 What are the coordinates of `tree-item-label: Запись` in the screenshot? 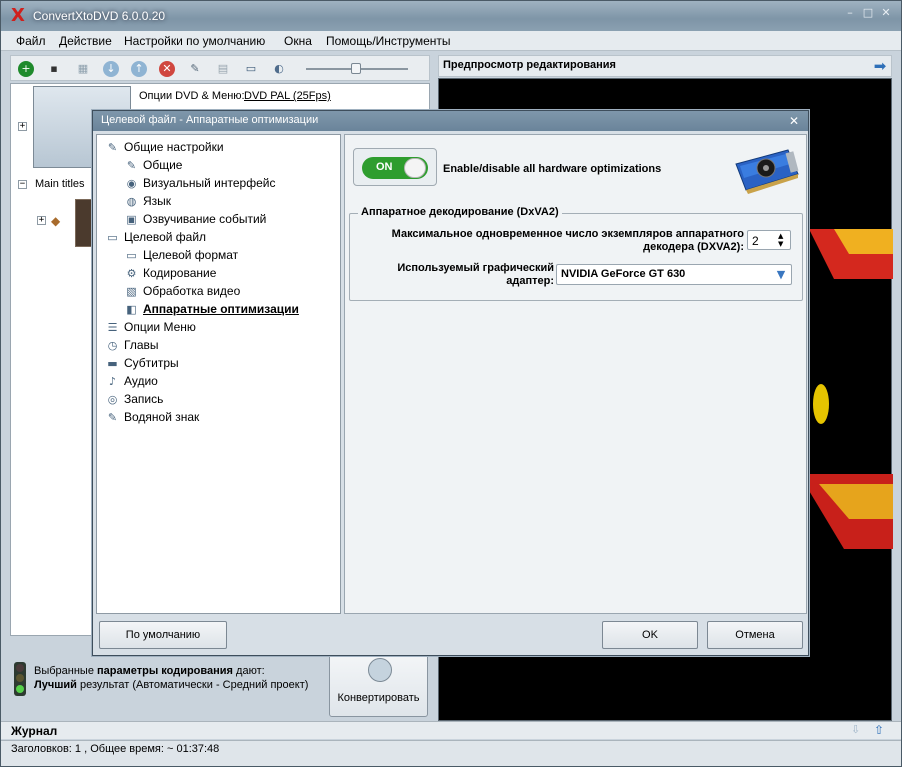 It's located at (144, 399).